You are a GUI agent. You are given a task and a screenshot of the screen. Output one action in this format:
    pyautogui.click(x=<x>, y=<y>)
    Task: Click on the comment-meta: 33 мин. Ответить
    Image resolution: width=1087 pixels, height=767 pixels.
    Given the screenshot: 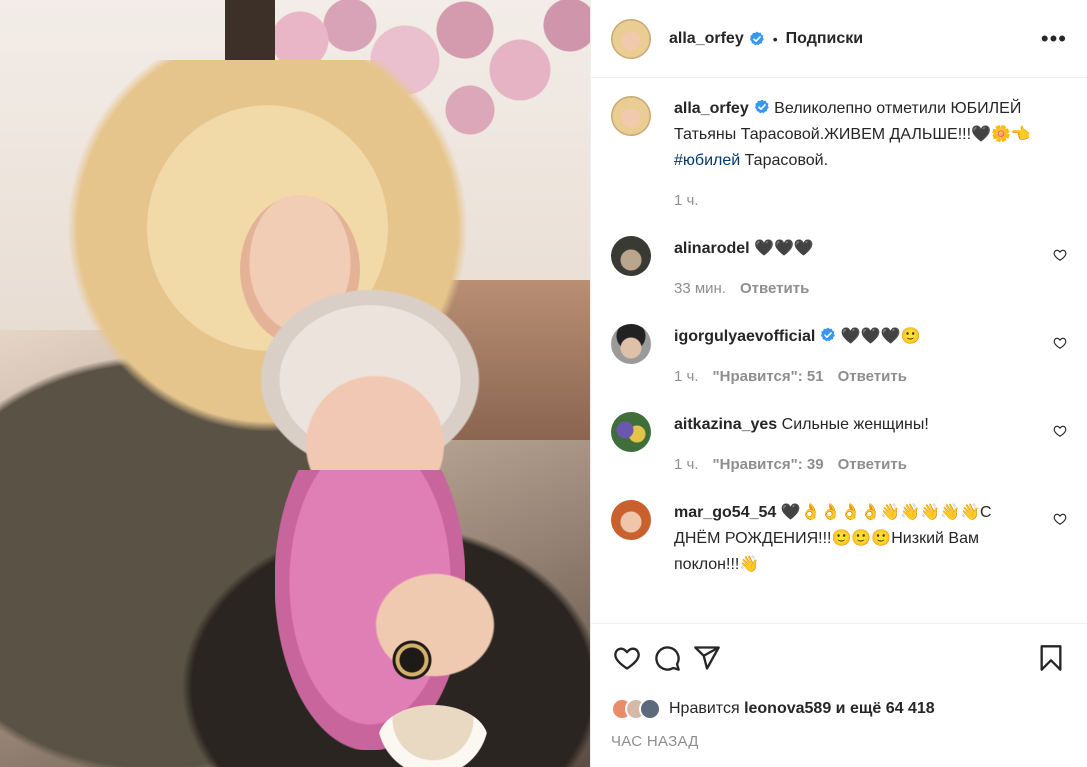 What is the action you would take?
    pyautogui.click(x=855, y=289)
    